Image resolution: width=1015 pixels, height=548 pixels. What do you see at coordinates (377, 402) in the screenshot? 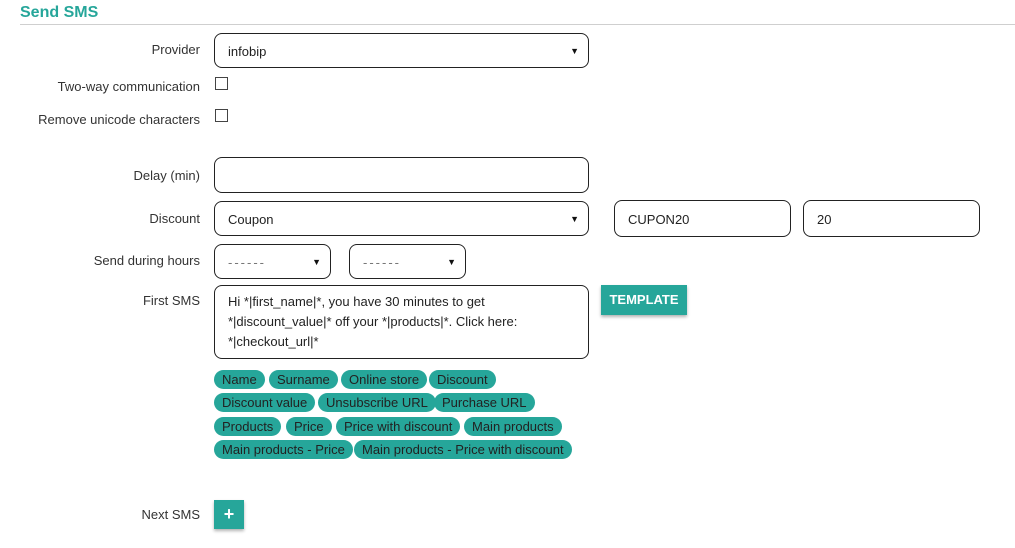
I see `tag-unsubscribe-url: Unsubscribe URL` at bounding box center [377, 402].